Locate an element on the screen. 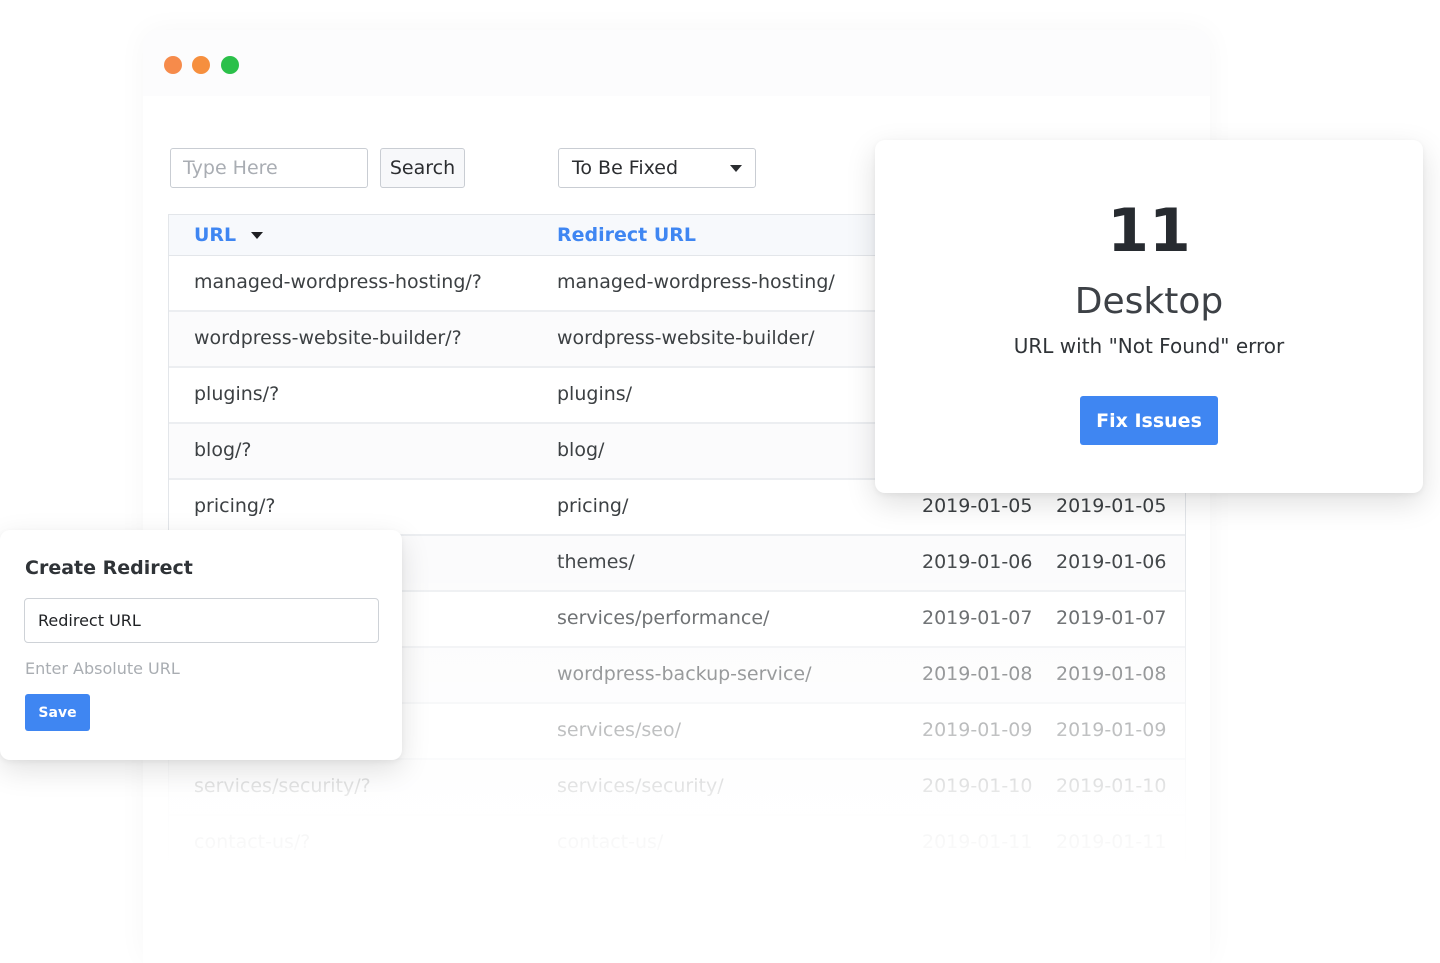  device-title: Desktop is located at coordinates (1149, 301).